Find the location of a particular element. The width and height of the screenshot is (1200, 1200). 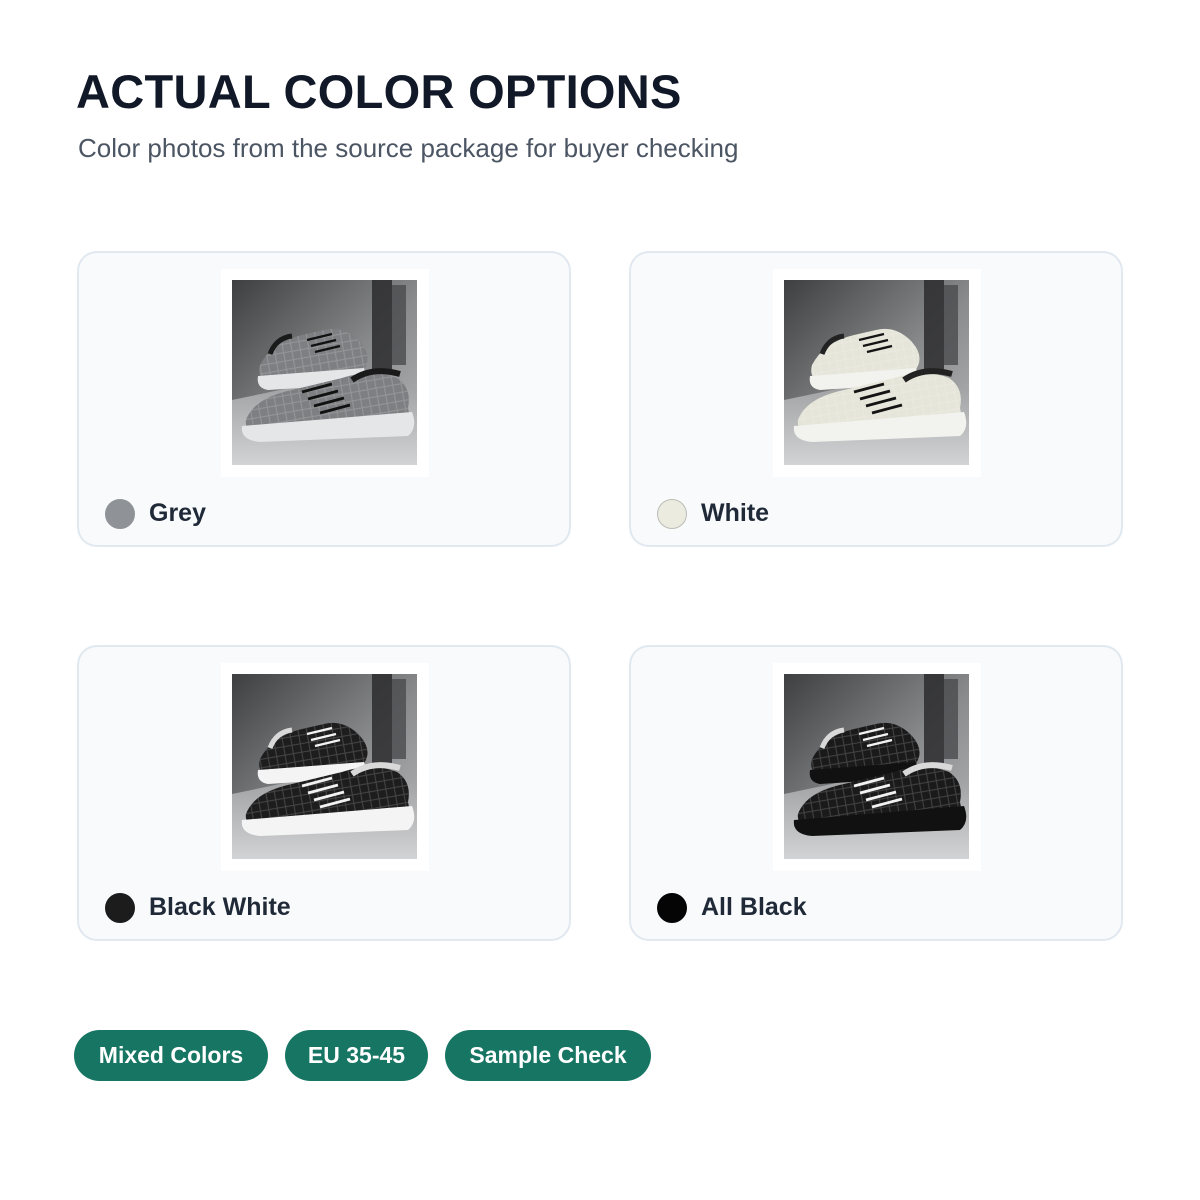

color-option-card-white: White is located at coordinates (876, 399).